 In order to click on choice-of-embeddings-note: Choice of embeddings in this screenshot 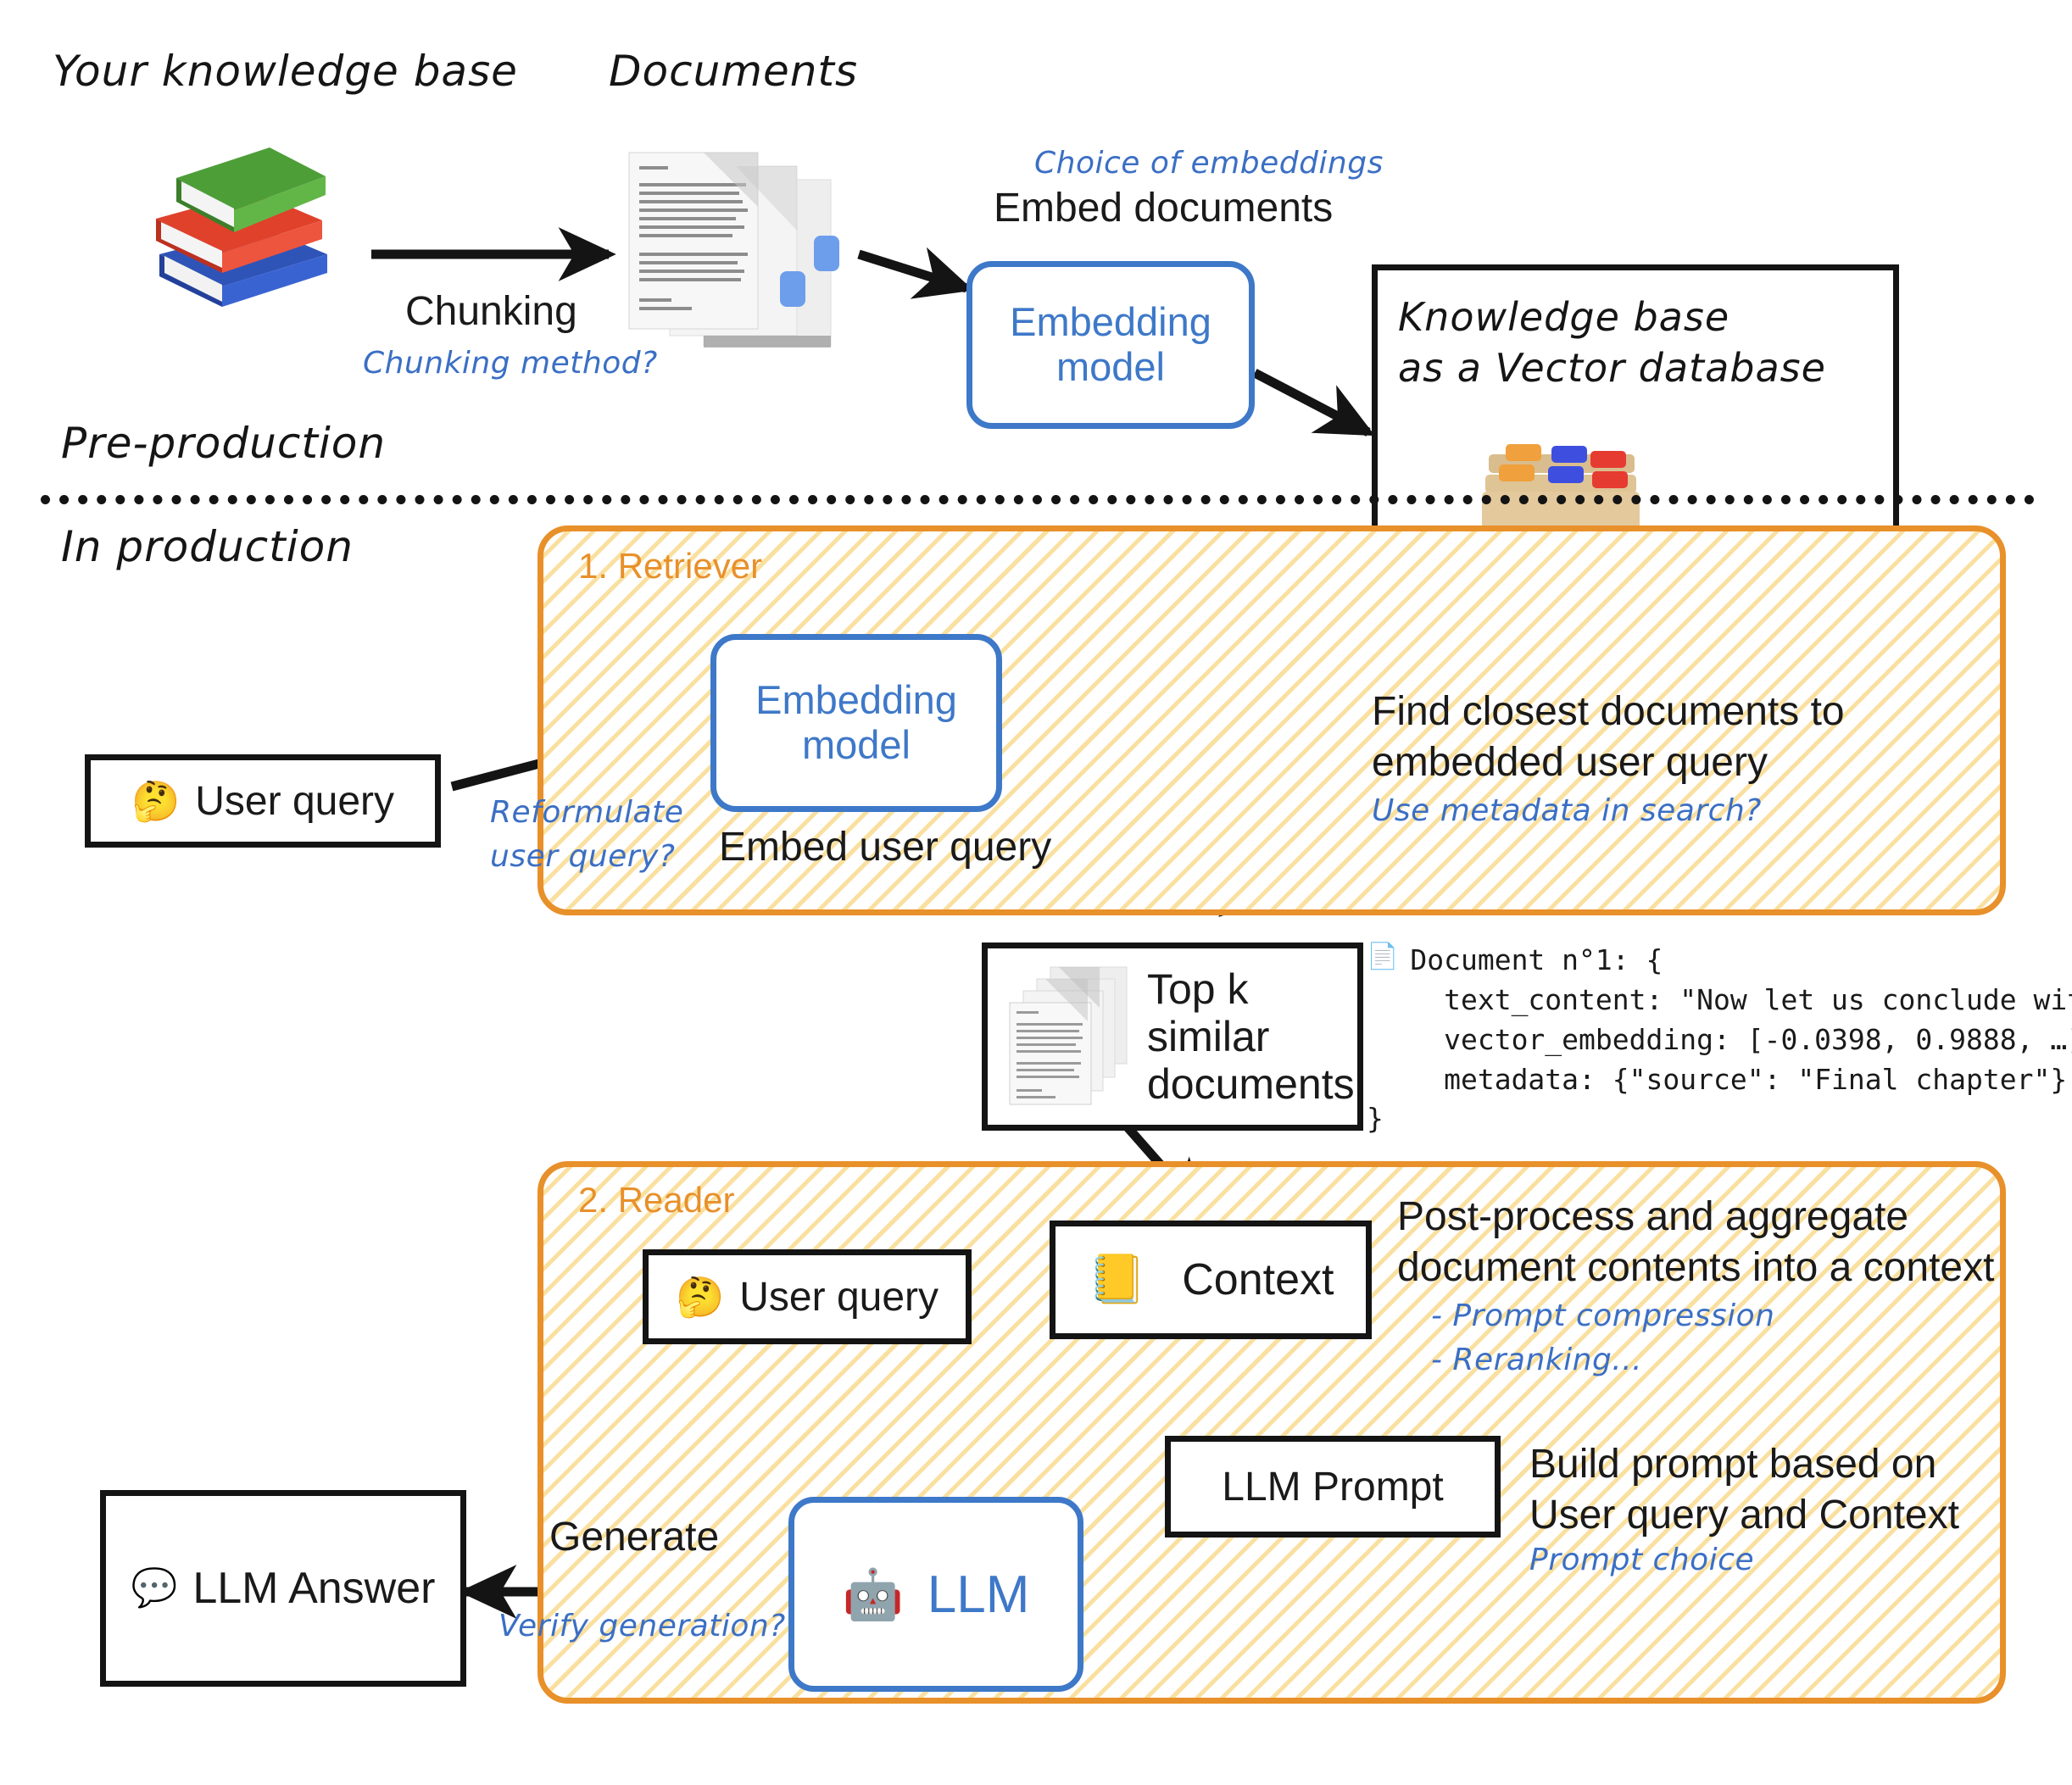, I will do `click(1209, 163)`.